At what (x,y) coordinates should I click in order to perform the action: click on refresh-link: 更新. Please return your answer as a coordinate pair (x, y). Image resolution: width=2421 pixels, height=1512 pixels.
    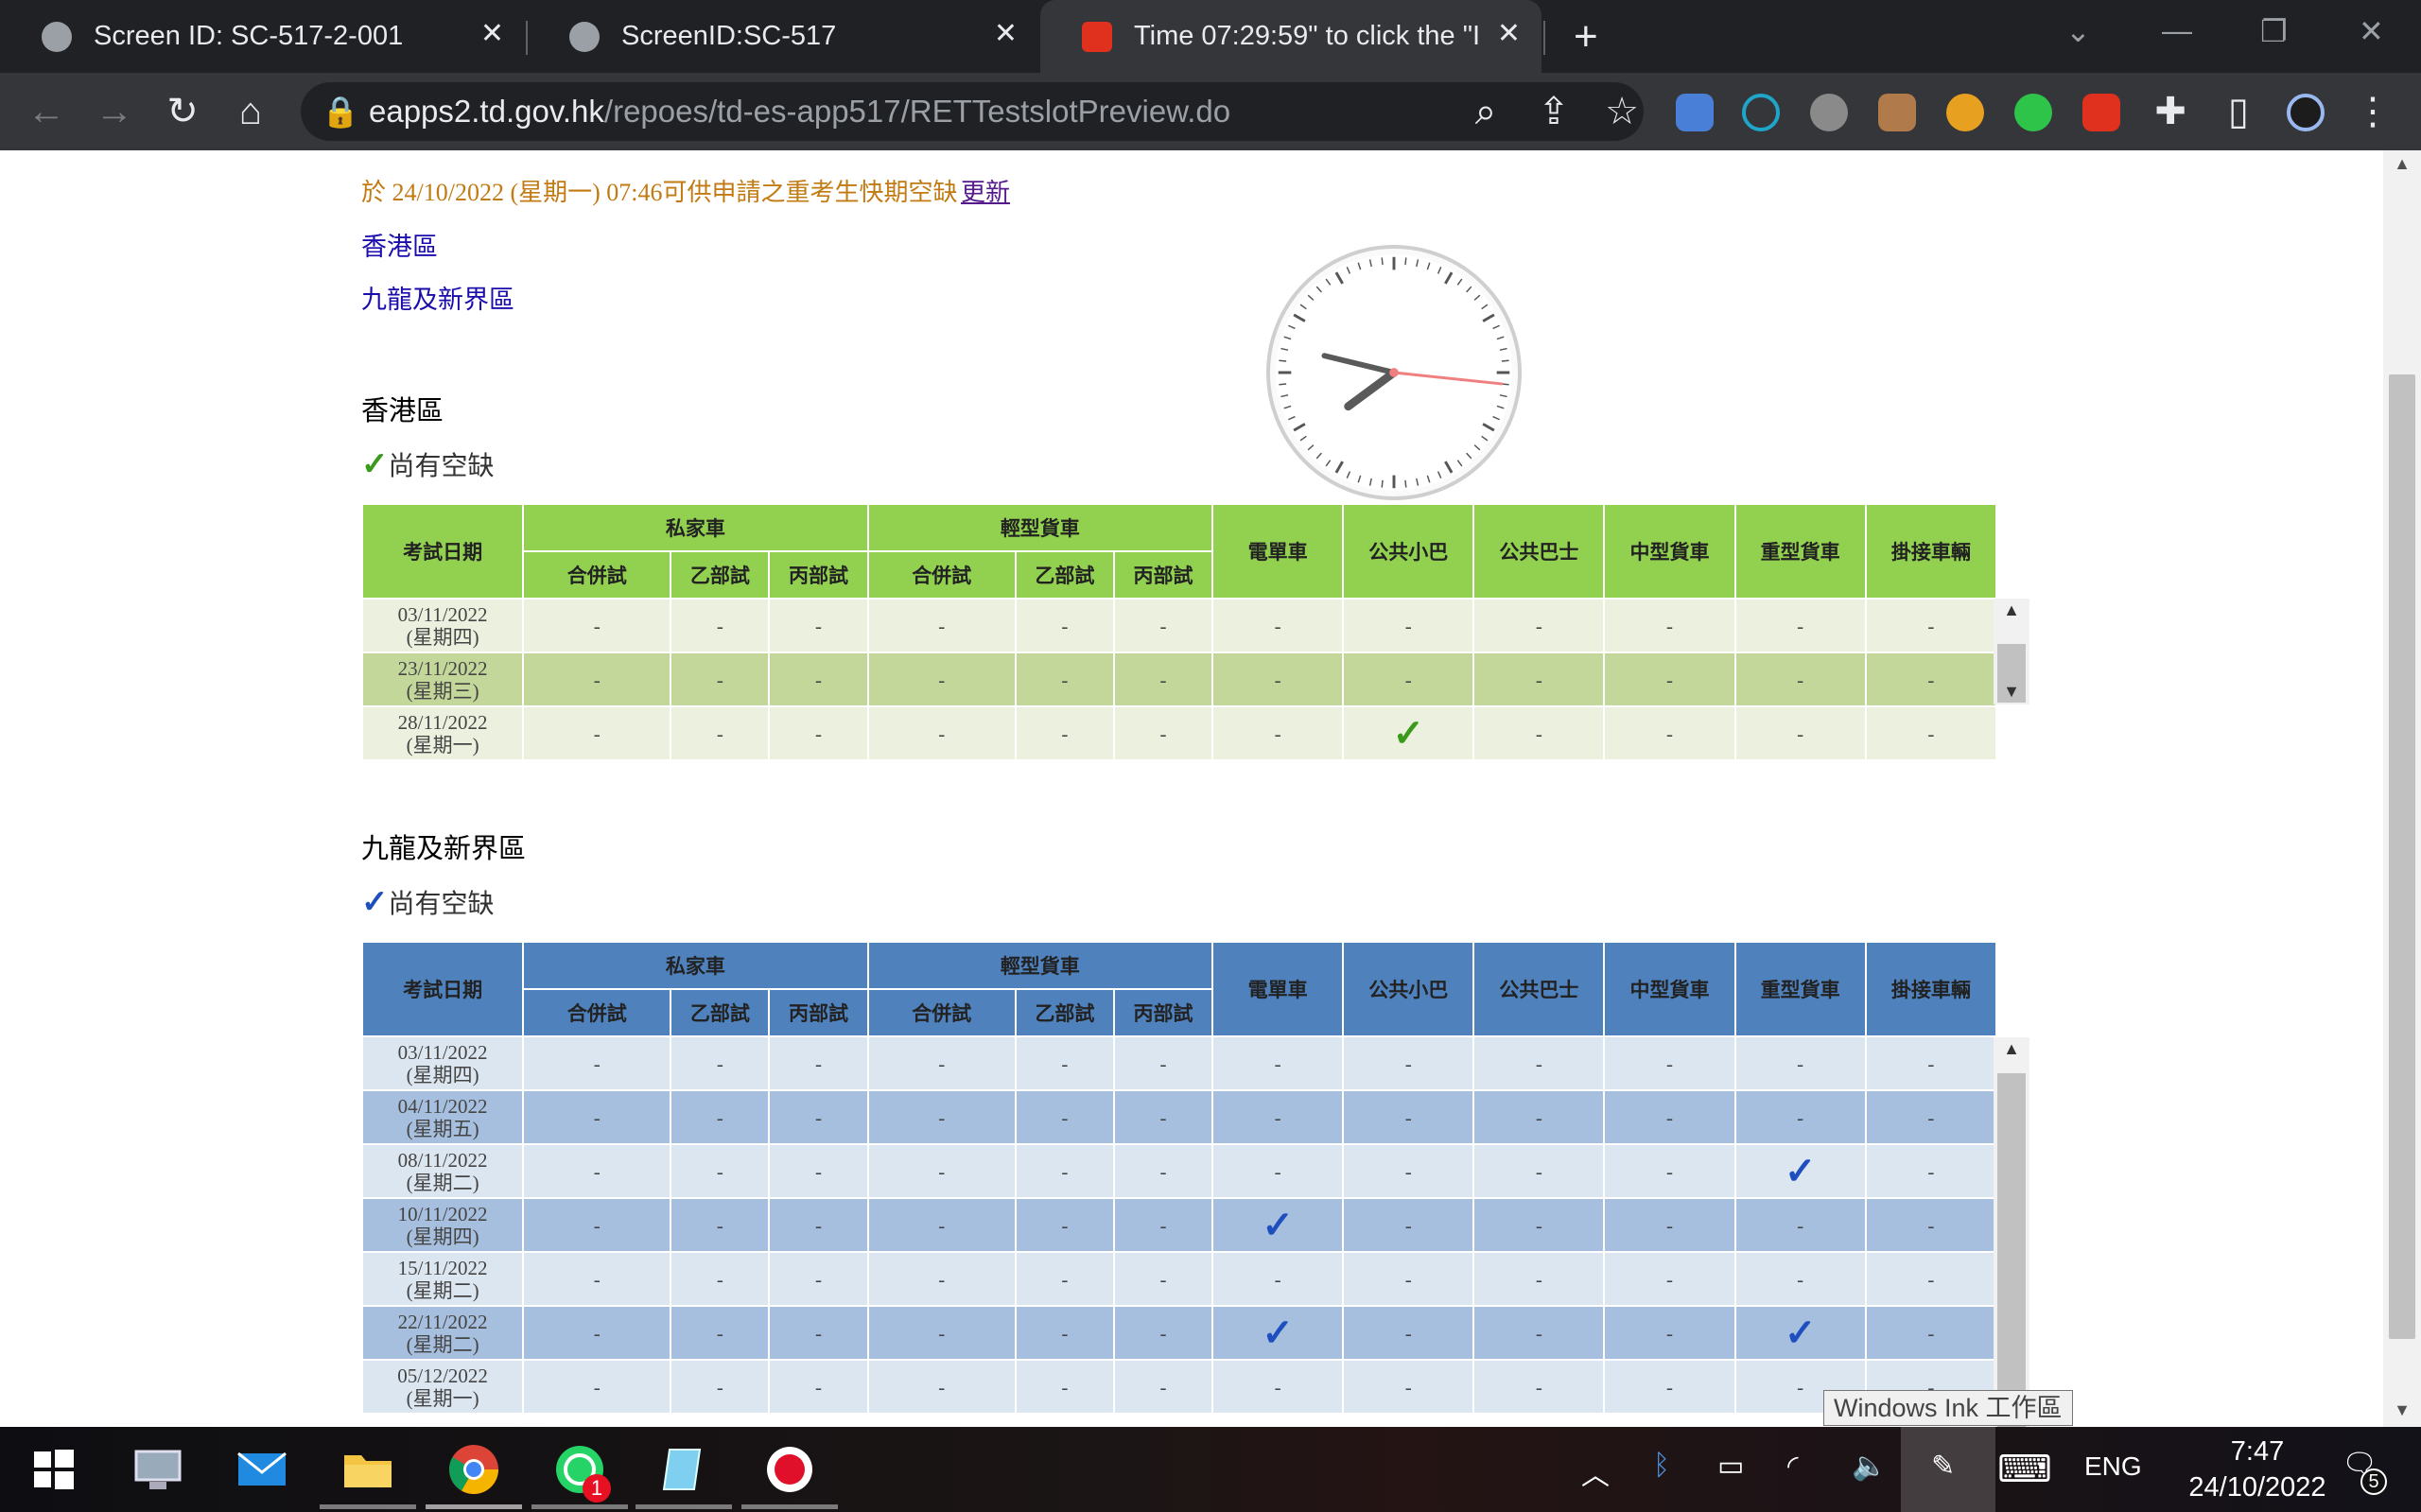
    Looking at the image, I should click on (985, 190).